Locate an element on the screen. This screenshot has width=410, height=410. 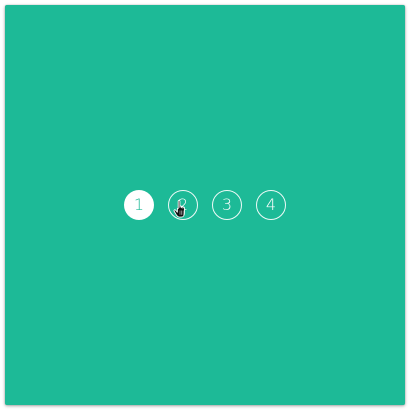
page-dot-2: 2 is located at coordinates (183, 205).